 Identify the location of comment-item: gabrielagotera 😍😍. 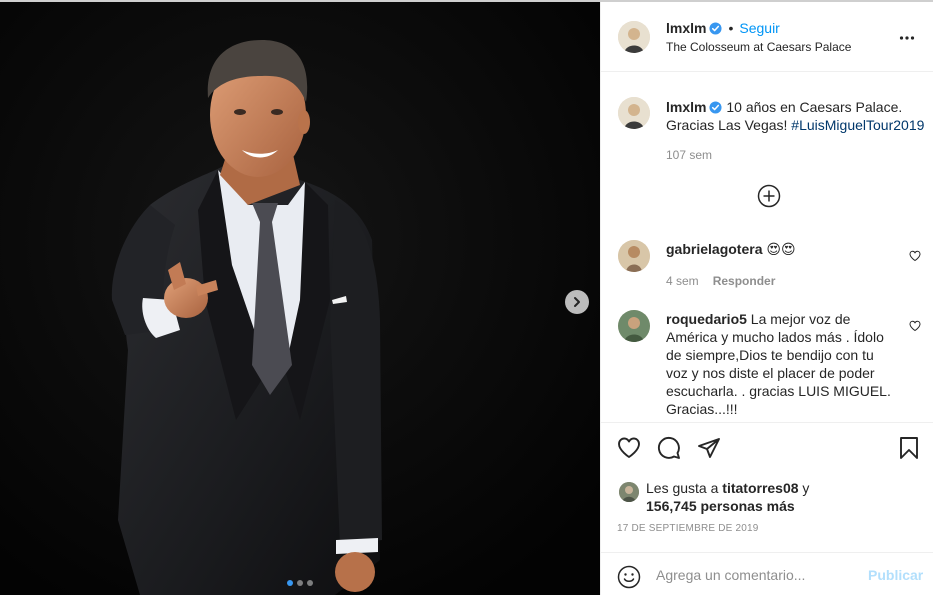
(778, 249).